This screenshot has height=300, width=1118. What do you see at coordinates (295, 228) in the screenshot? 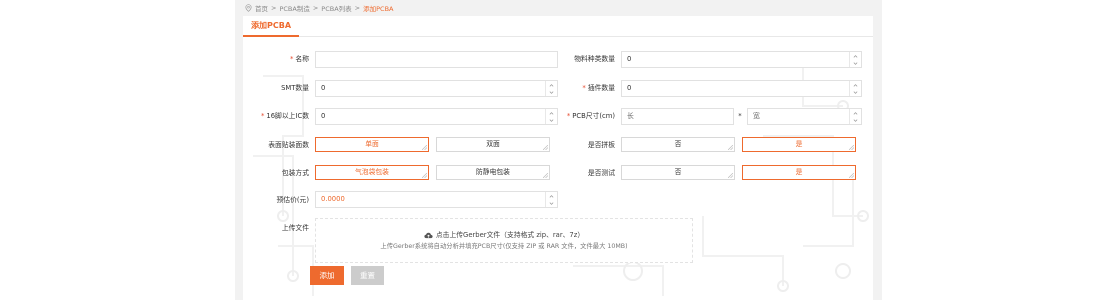
I see `upload-label: 上传文件` at bounding box center [295, 228].